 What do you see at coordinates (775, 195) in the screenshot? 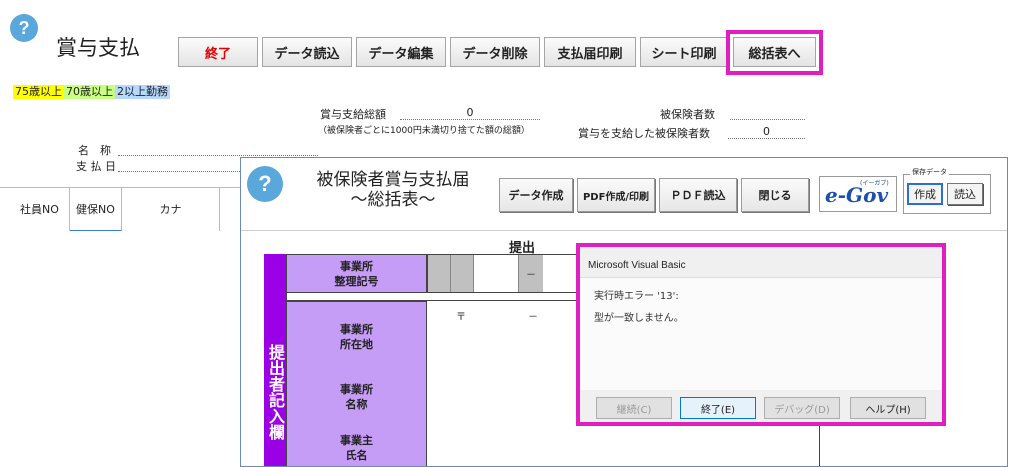
I see `close-button: 閉じる` at bounding box center [775, 195].